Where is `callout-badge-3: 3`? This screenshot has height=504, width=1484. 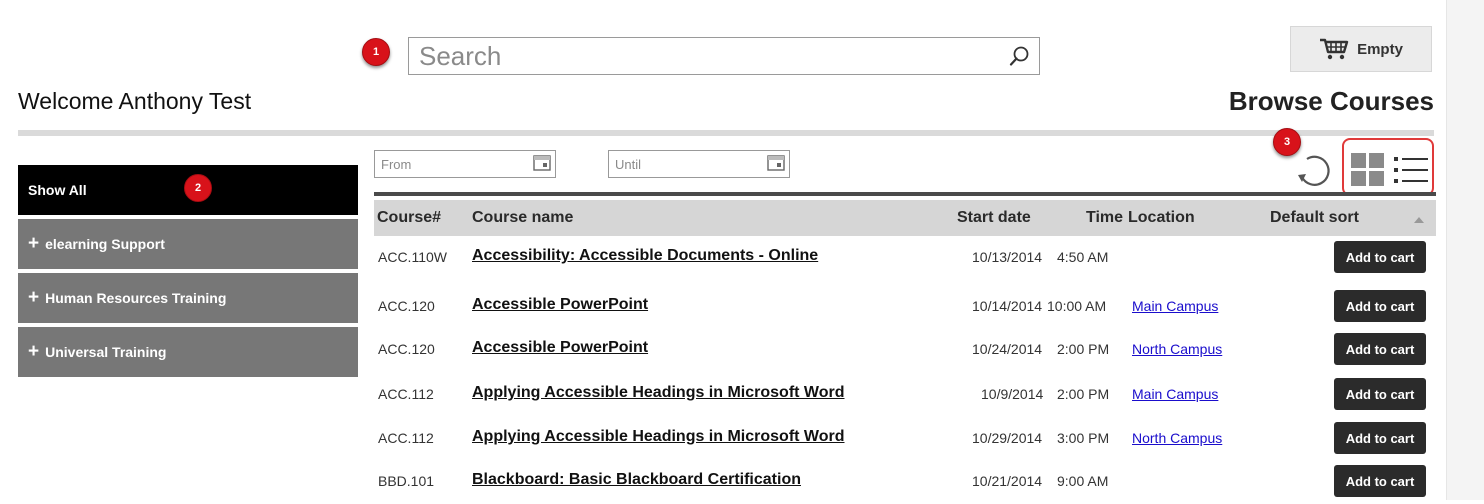
callout-badge-3: 3 is located at coordinates (1287, 142).